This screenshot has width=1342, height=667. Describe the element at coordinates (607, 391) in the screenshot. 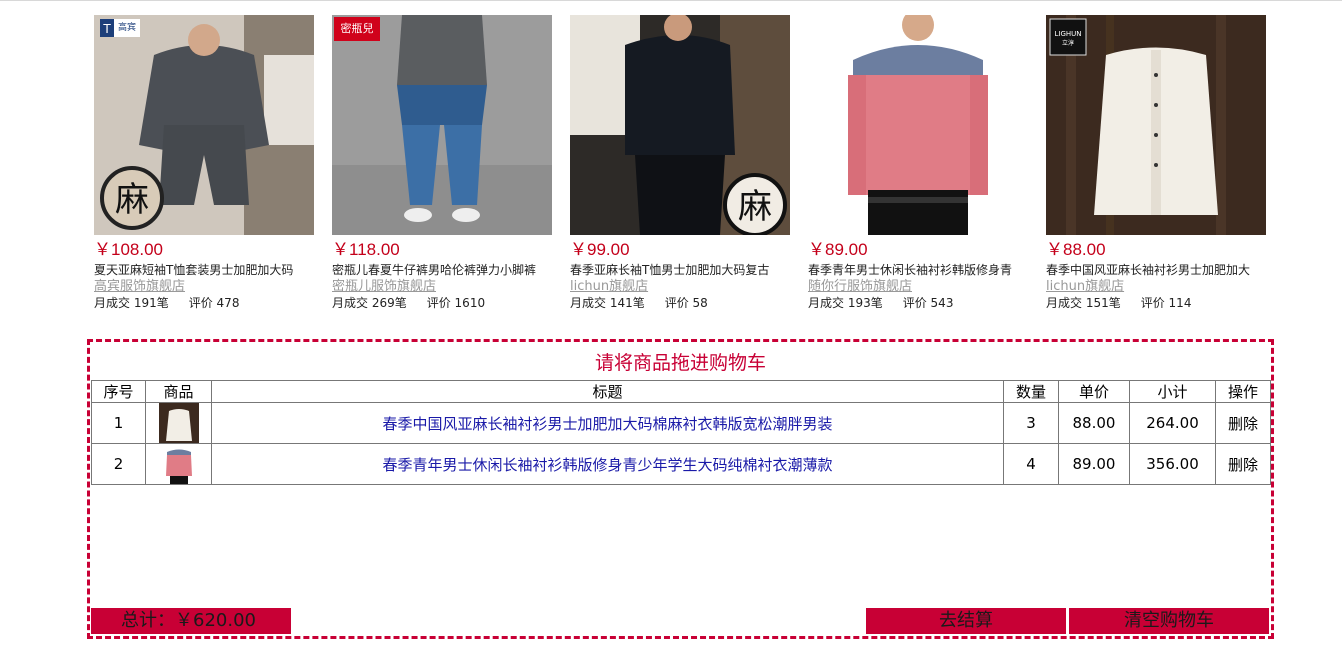

I see `column-header: 标题` at that location.